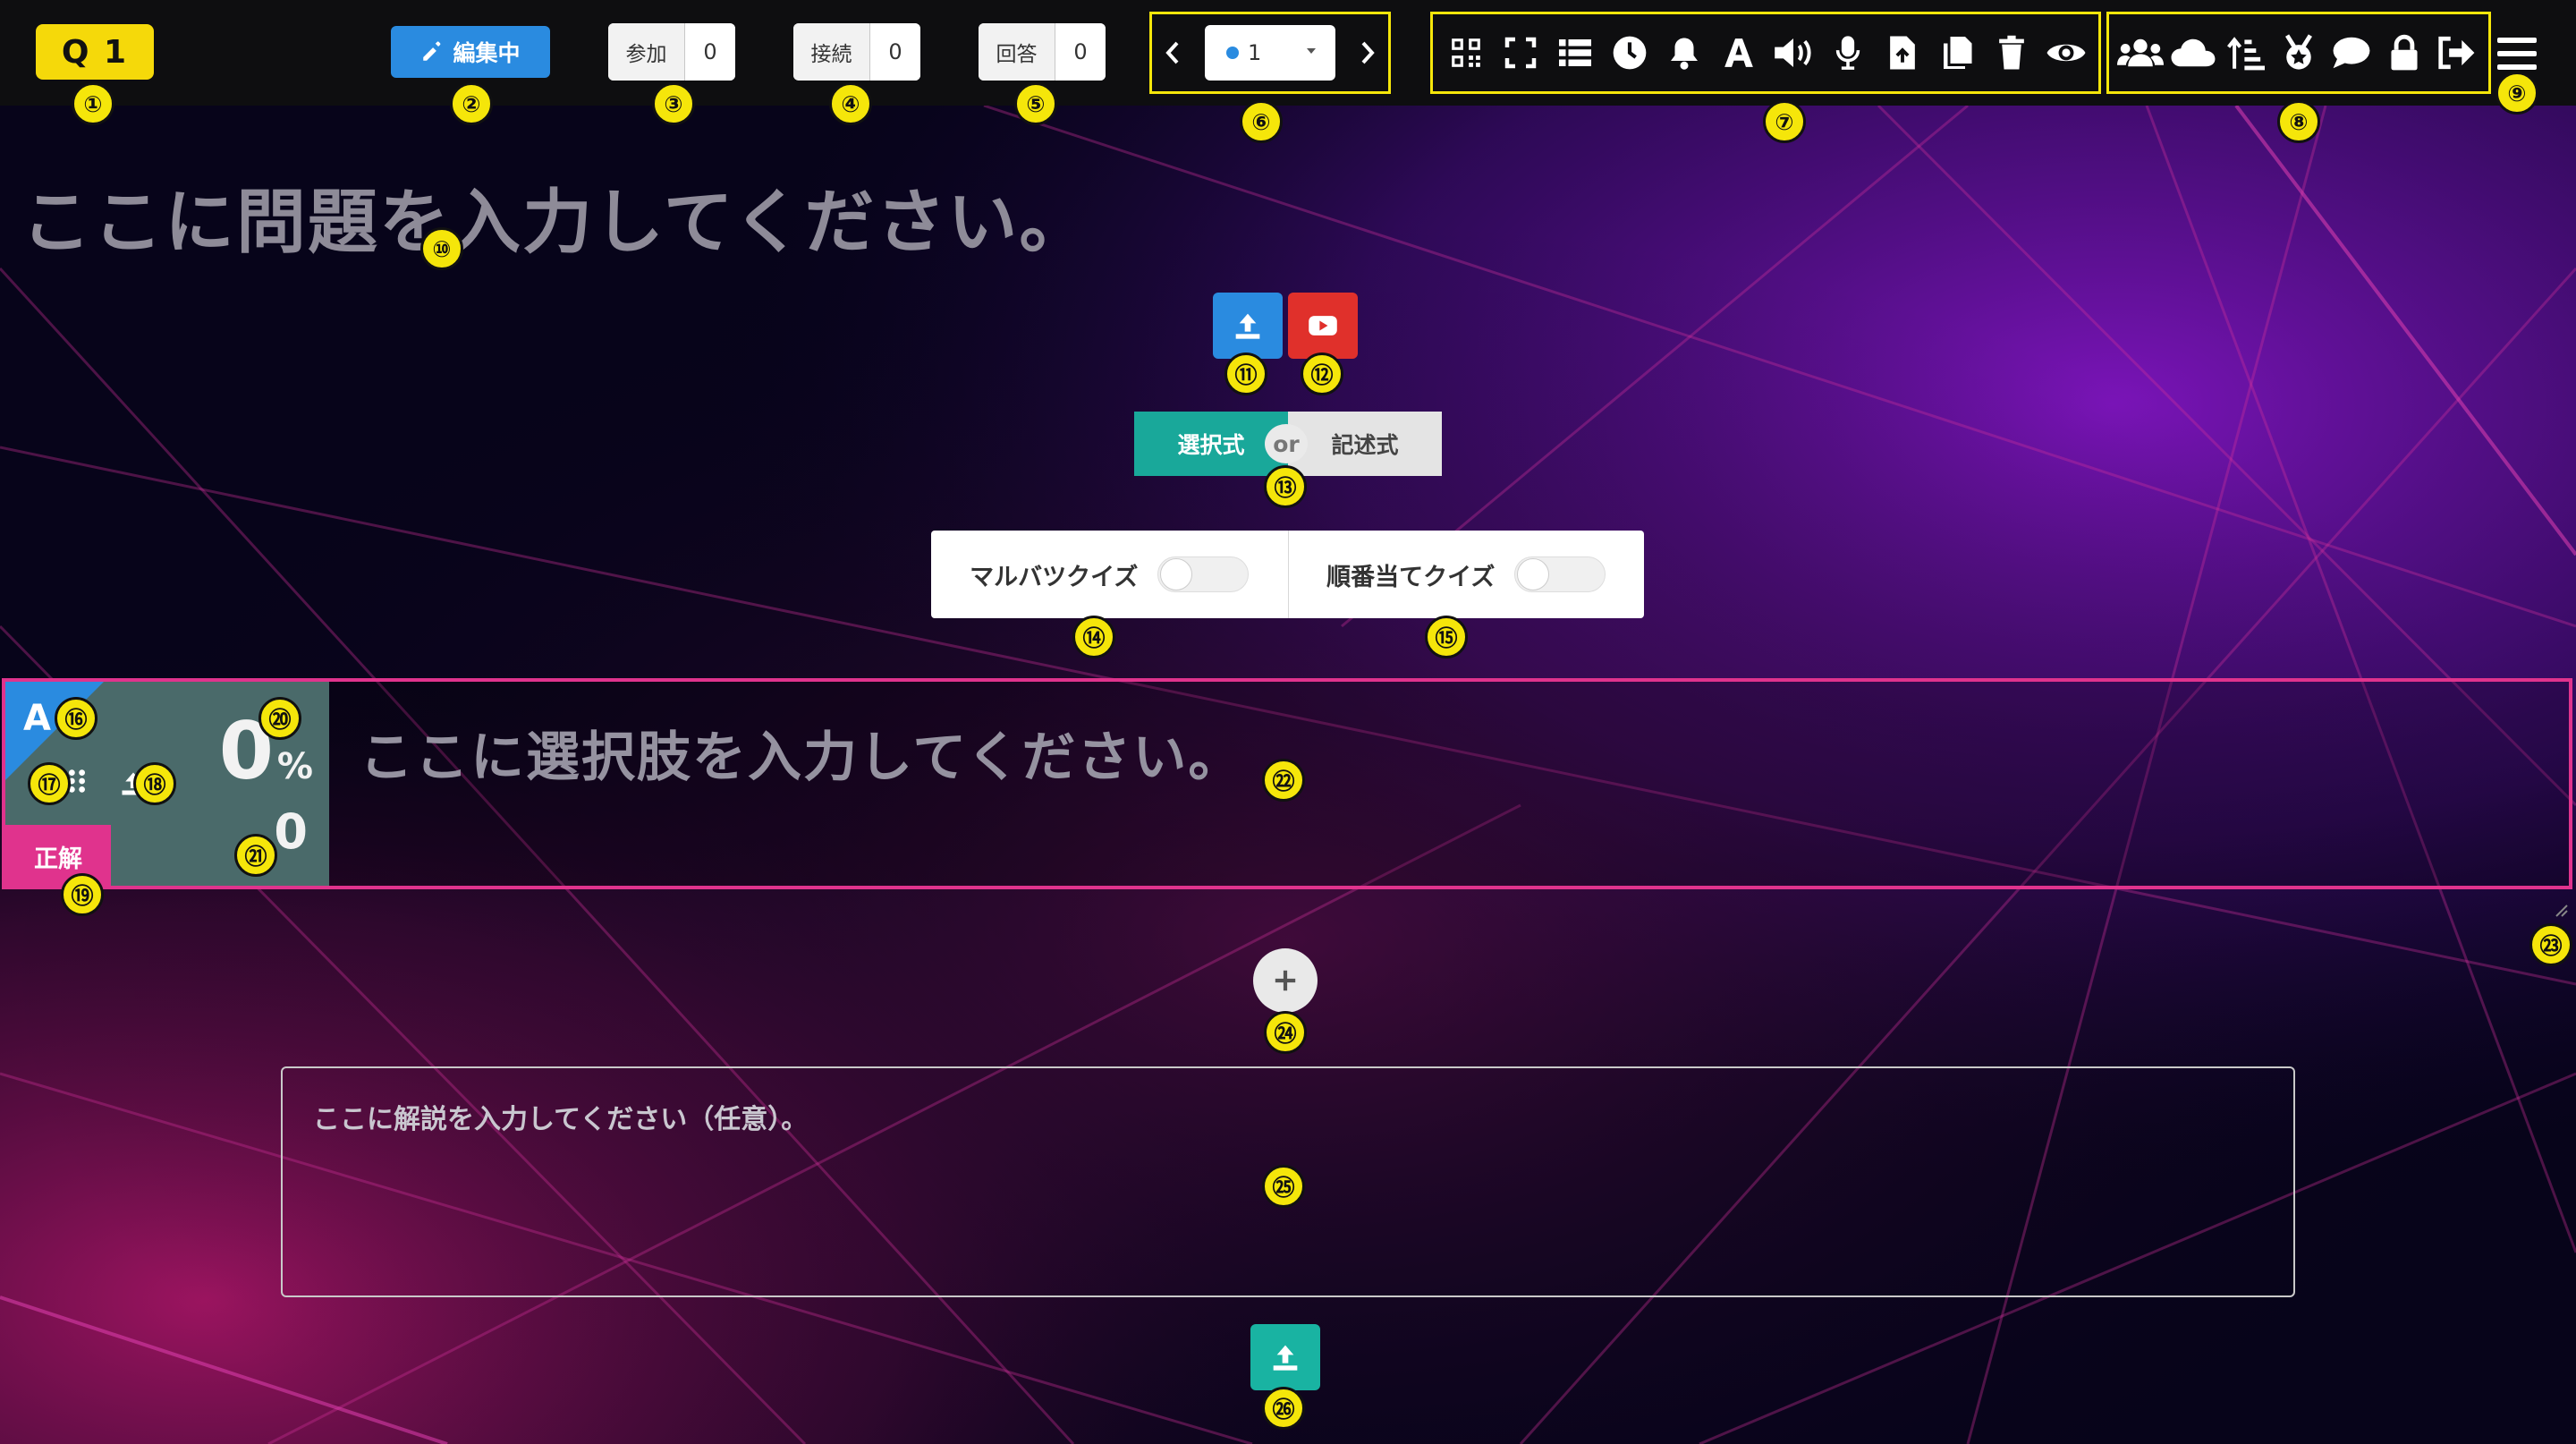  I want to click on explanation-upload-button, so click(1285, 1357).